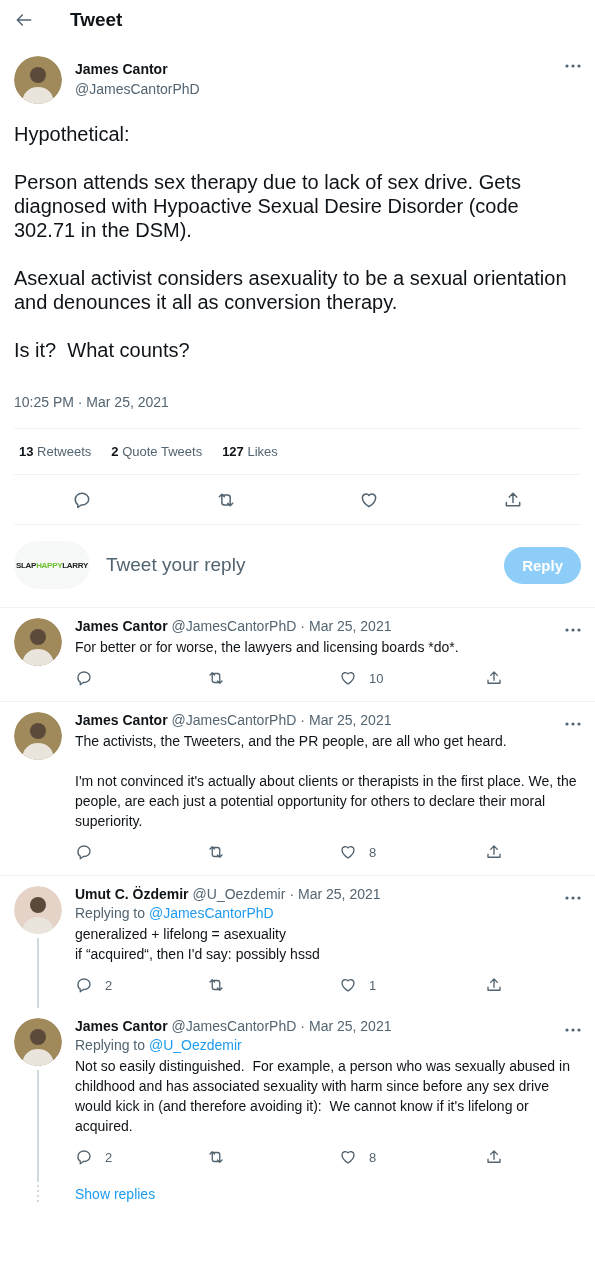  What do you see at coordinates (198, 944) in the screenshot?
I see `reply-text: generalized + lifelong = asexuality if “acquired“, then I'd say: possibly hssd` at bounding box center [198, 944].